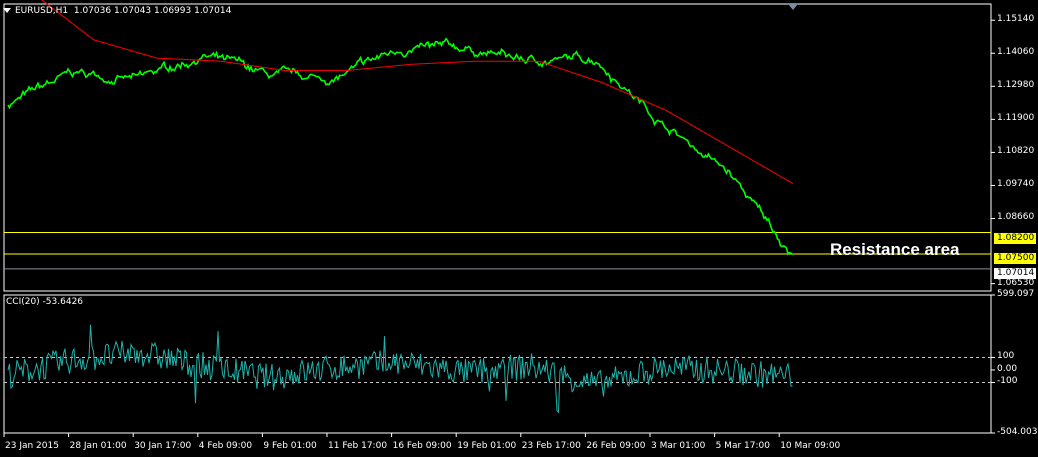  Describe the element at coordinates (1016, 184) in the screenshot. I see `price-tick-label: 1.09740` at that location.